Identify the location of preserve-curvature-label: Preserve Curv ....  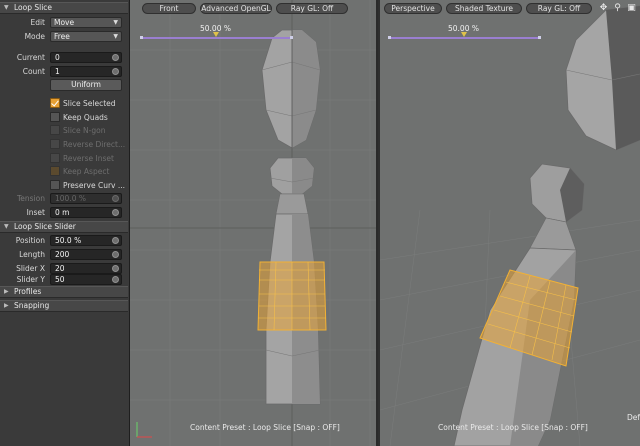
(94, 185).